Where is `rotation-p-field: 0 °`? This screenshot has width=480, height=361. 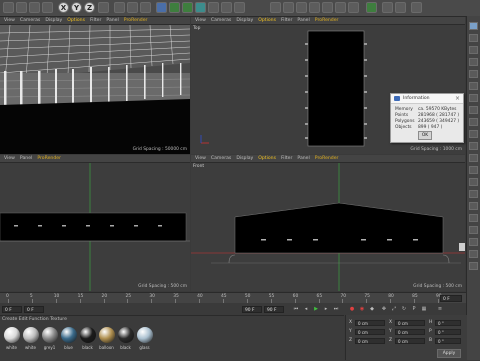 rotation-p-field: 0 ° is located at coordinates (448, 332).